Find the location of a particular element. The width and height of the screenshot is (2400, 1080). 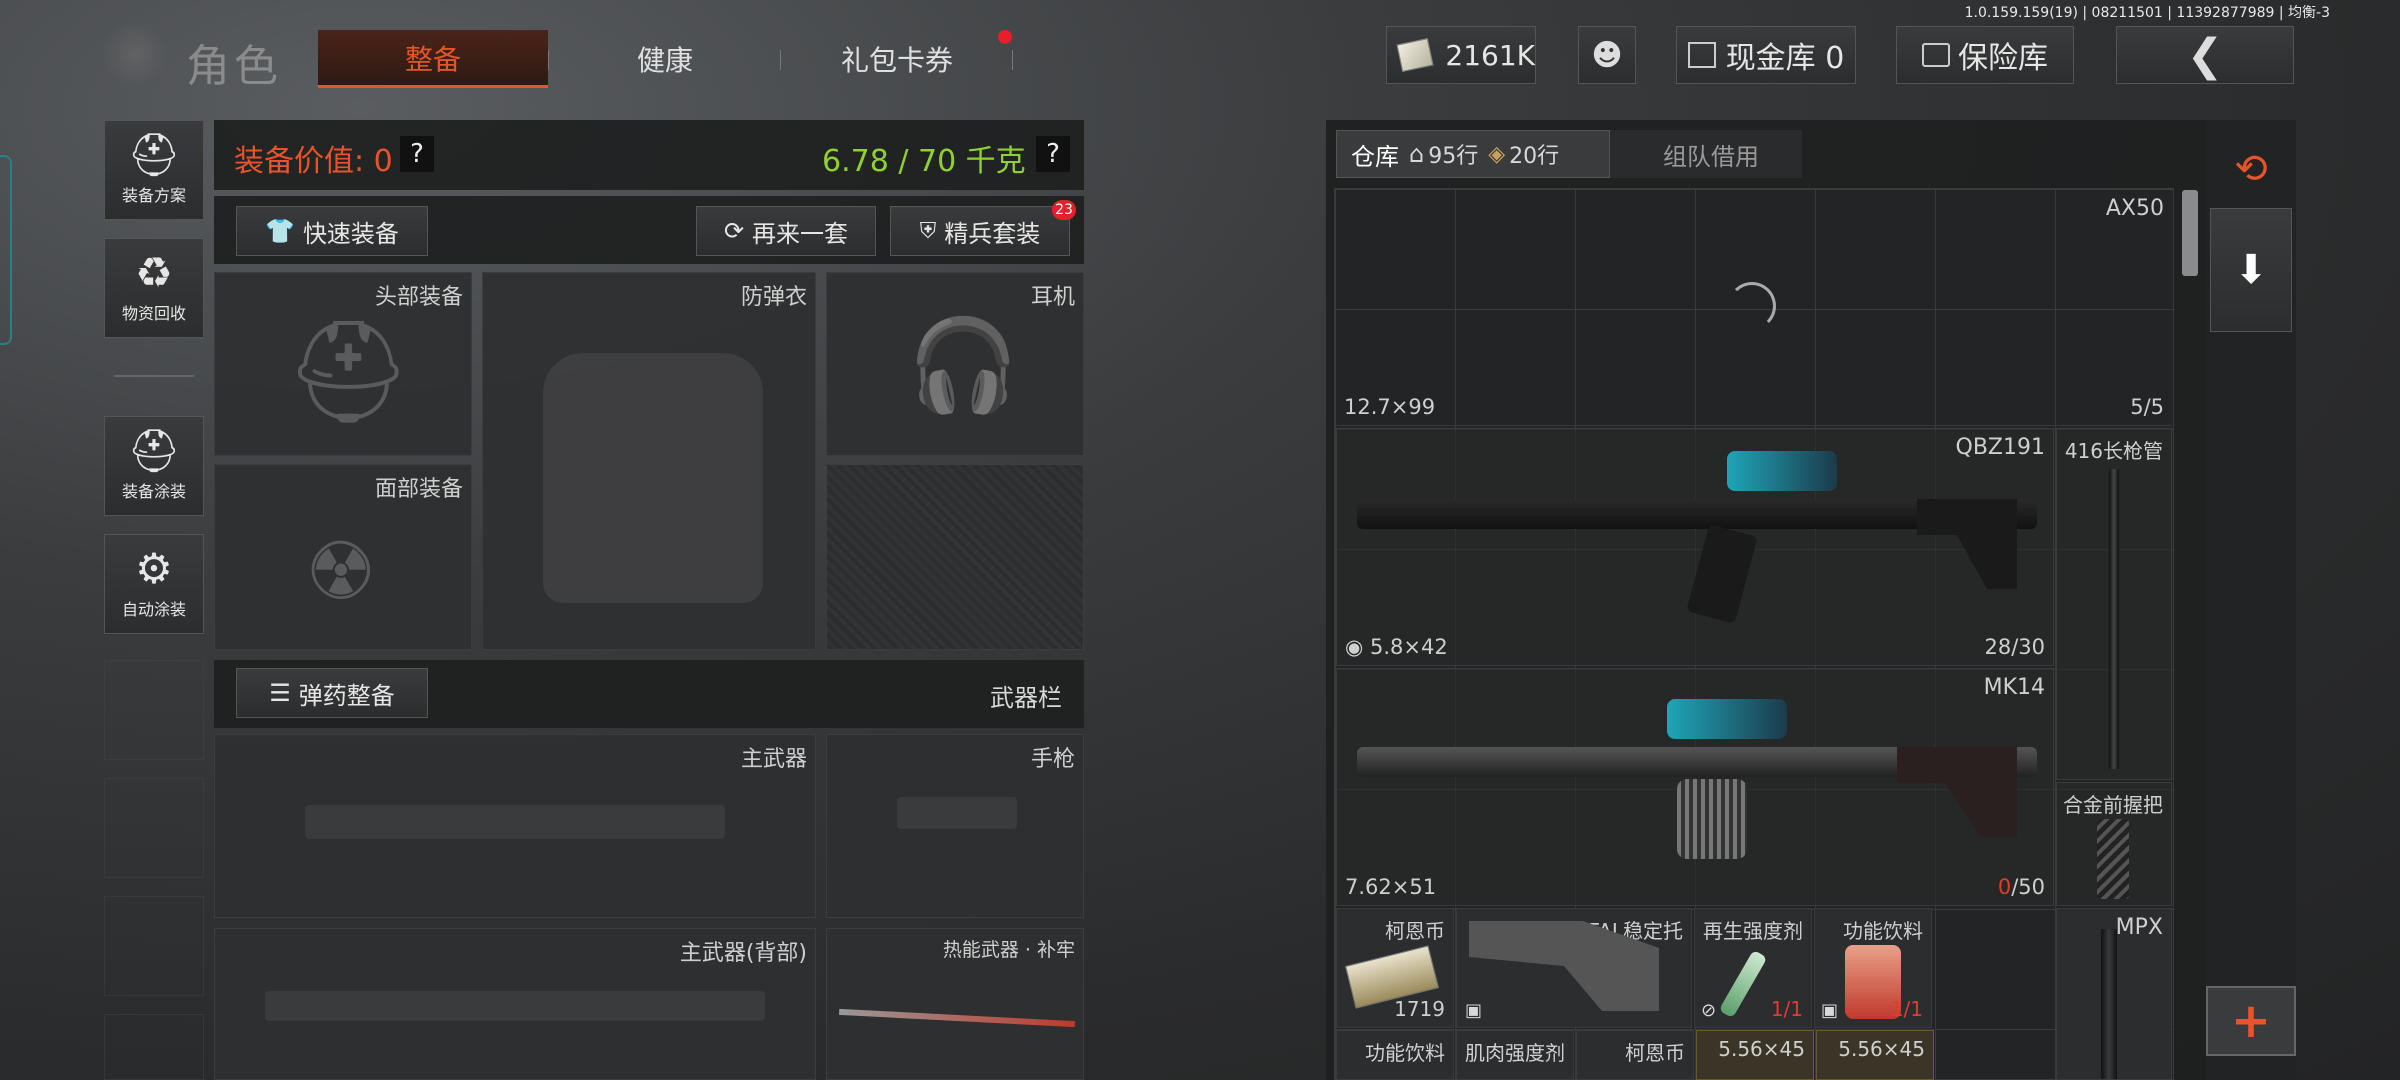

item-qbz191: QBZ191 ◉ 5.8×42 28/30 is located at coordinates (1695, 547).